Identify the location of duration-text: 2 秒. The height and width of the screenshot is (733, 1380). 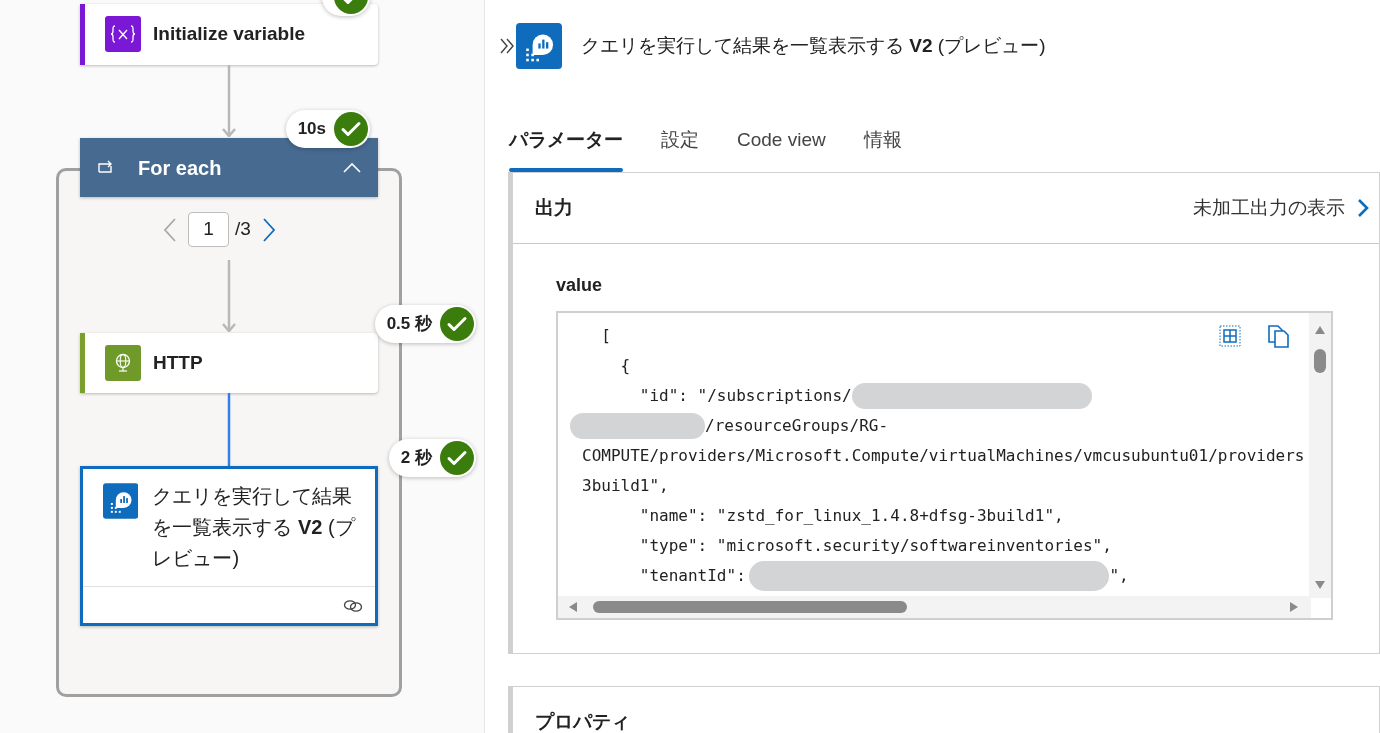
(416, 458).